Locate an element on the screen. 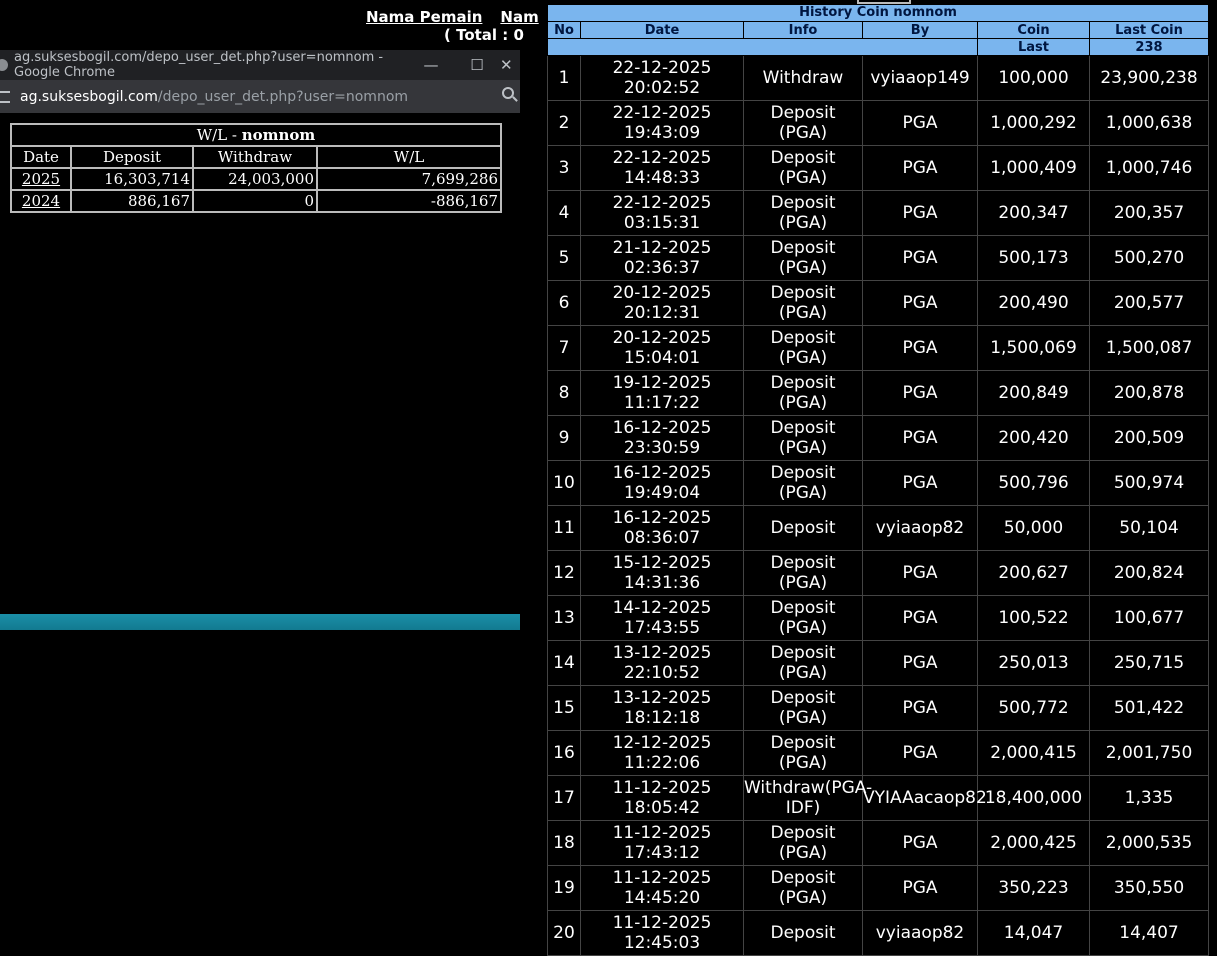 This screenshot has width=1217, height=956. row-no: 8 is located at coordinates (564, 393).